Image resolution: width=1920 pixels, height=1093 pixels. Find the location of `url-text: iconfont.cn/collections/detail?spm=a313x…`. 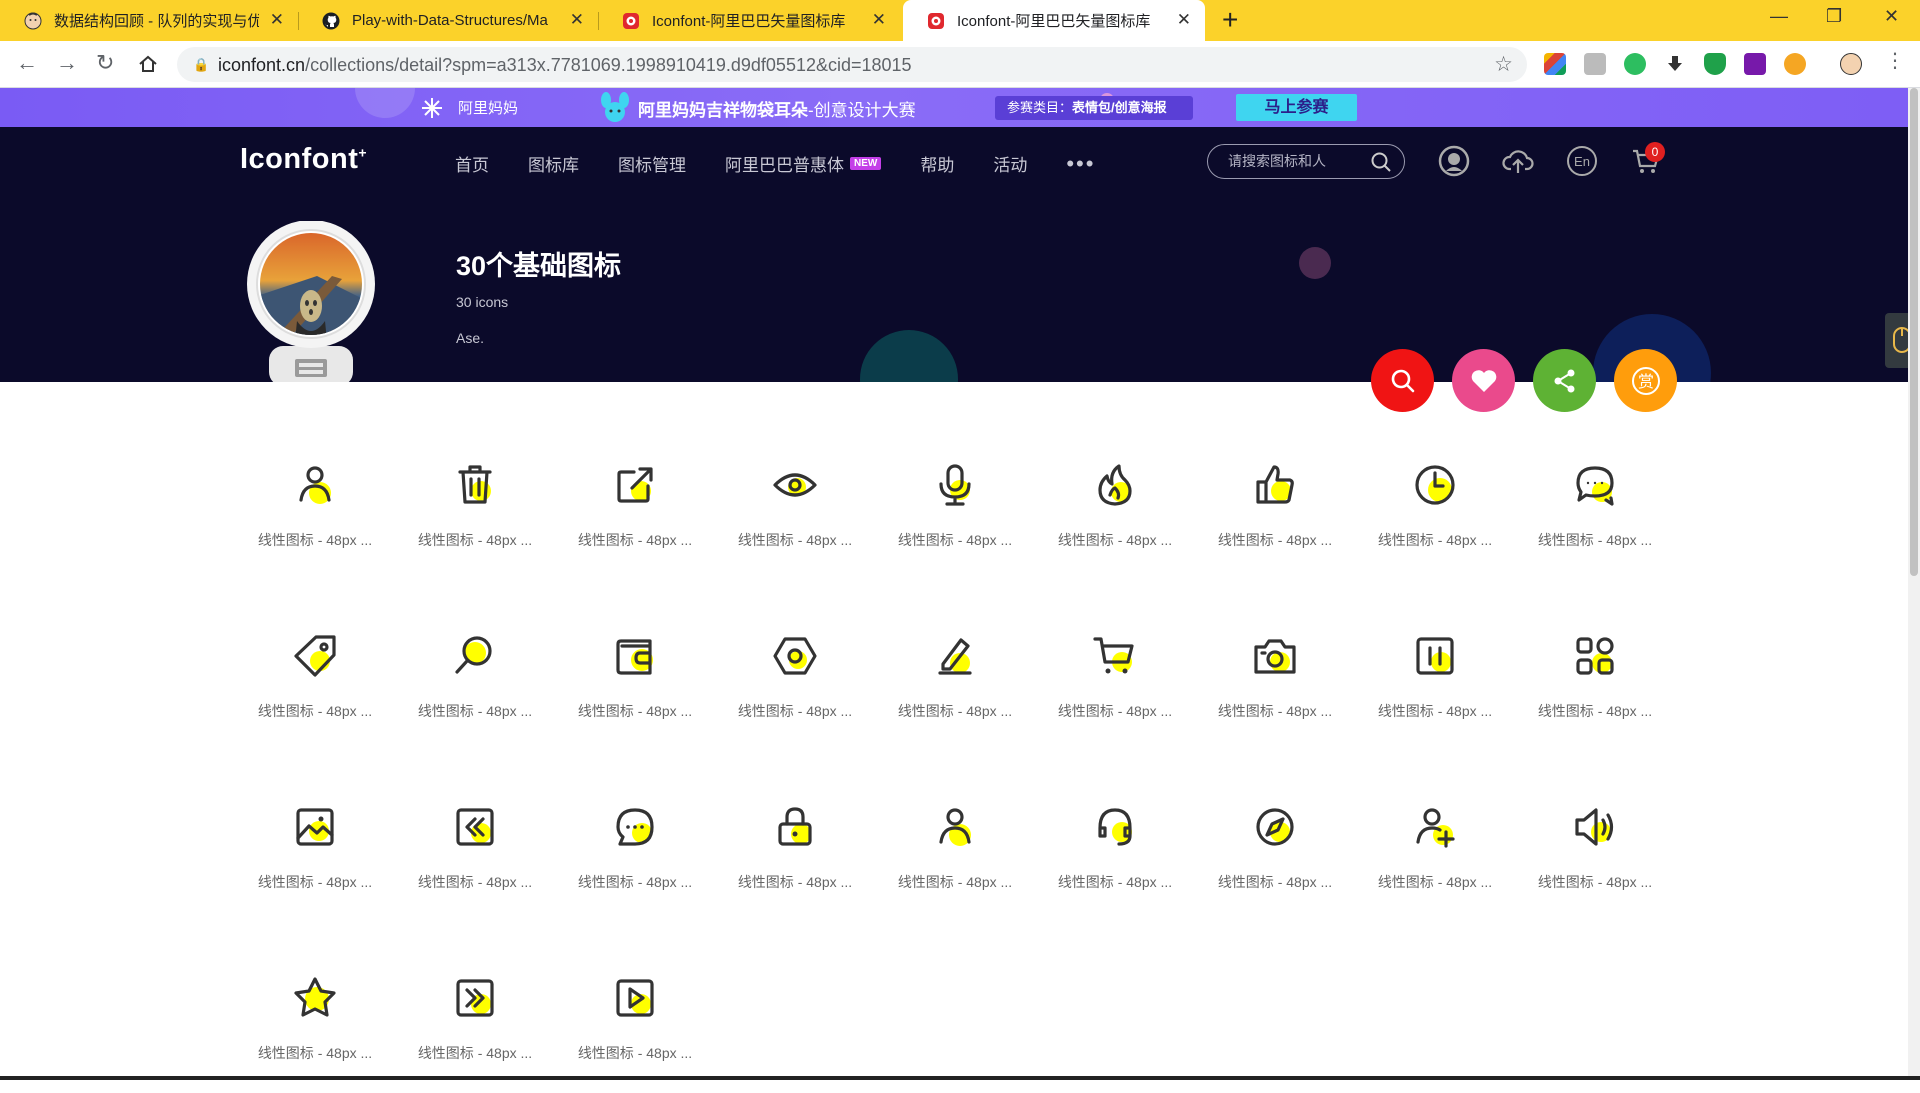

url-text: iconfont.cn/collections/detail?spm=a313x… is located at coordinates (565, 65).